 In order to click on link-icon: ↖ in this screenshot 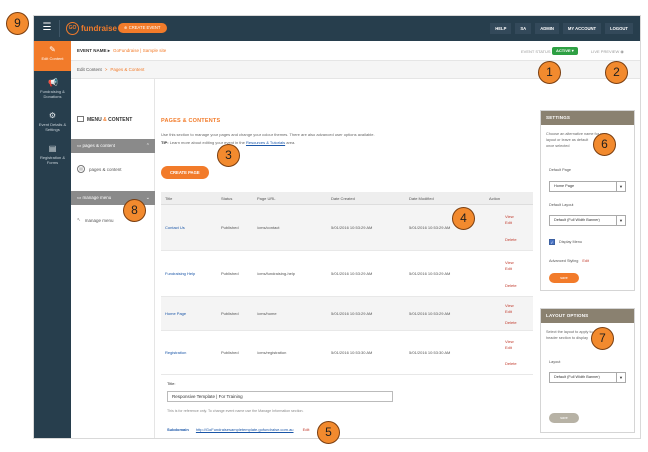, I will do `click(79, 219)`.